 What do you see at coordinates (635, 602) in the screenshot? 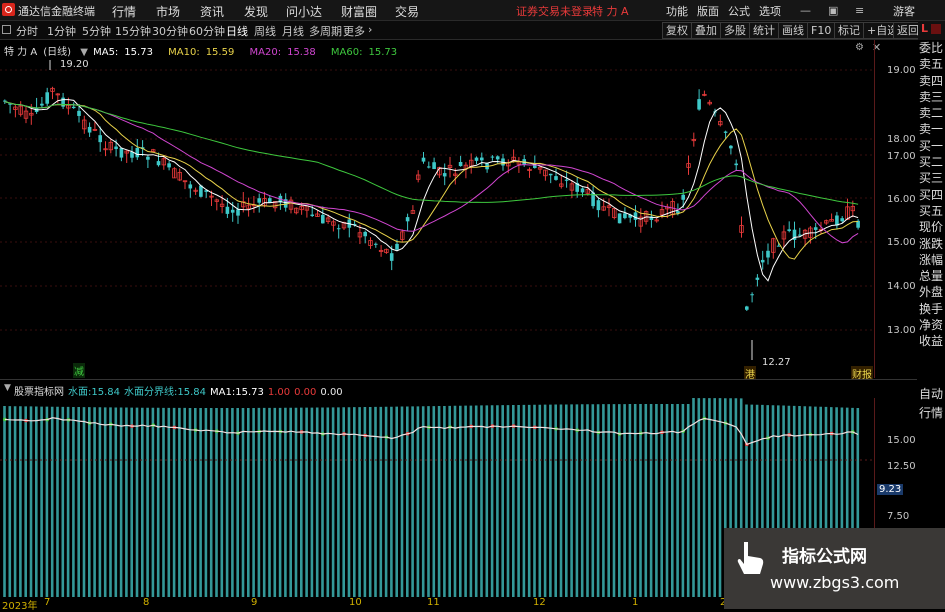
I see `date-label: 1` at bounding box center [635, 602].